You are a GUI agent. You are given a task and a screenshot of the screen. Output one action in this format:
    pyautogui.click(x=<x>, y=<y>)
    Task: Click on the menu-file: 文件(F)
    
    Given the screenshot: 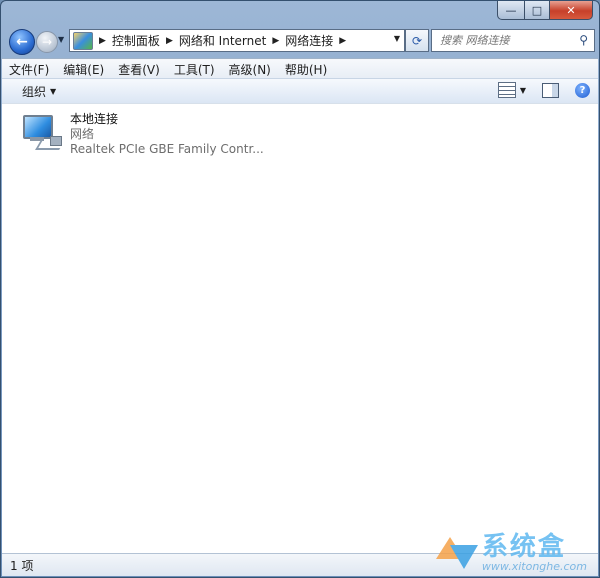 What is the action you would take?
    pyautogui.click(x=29, y=69)
    